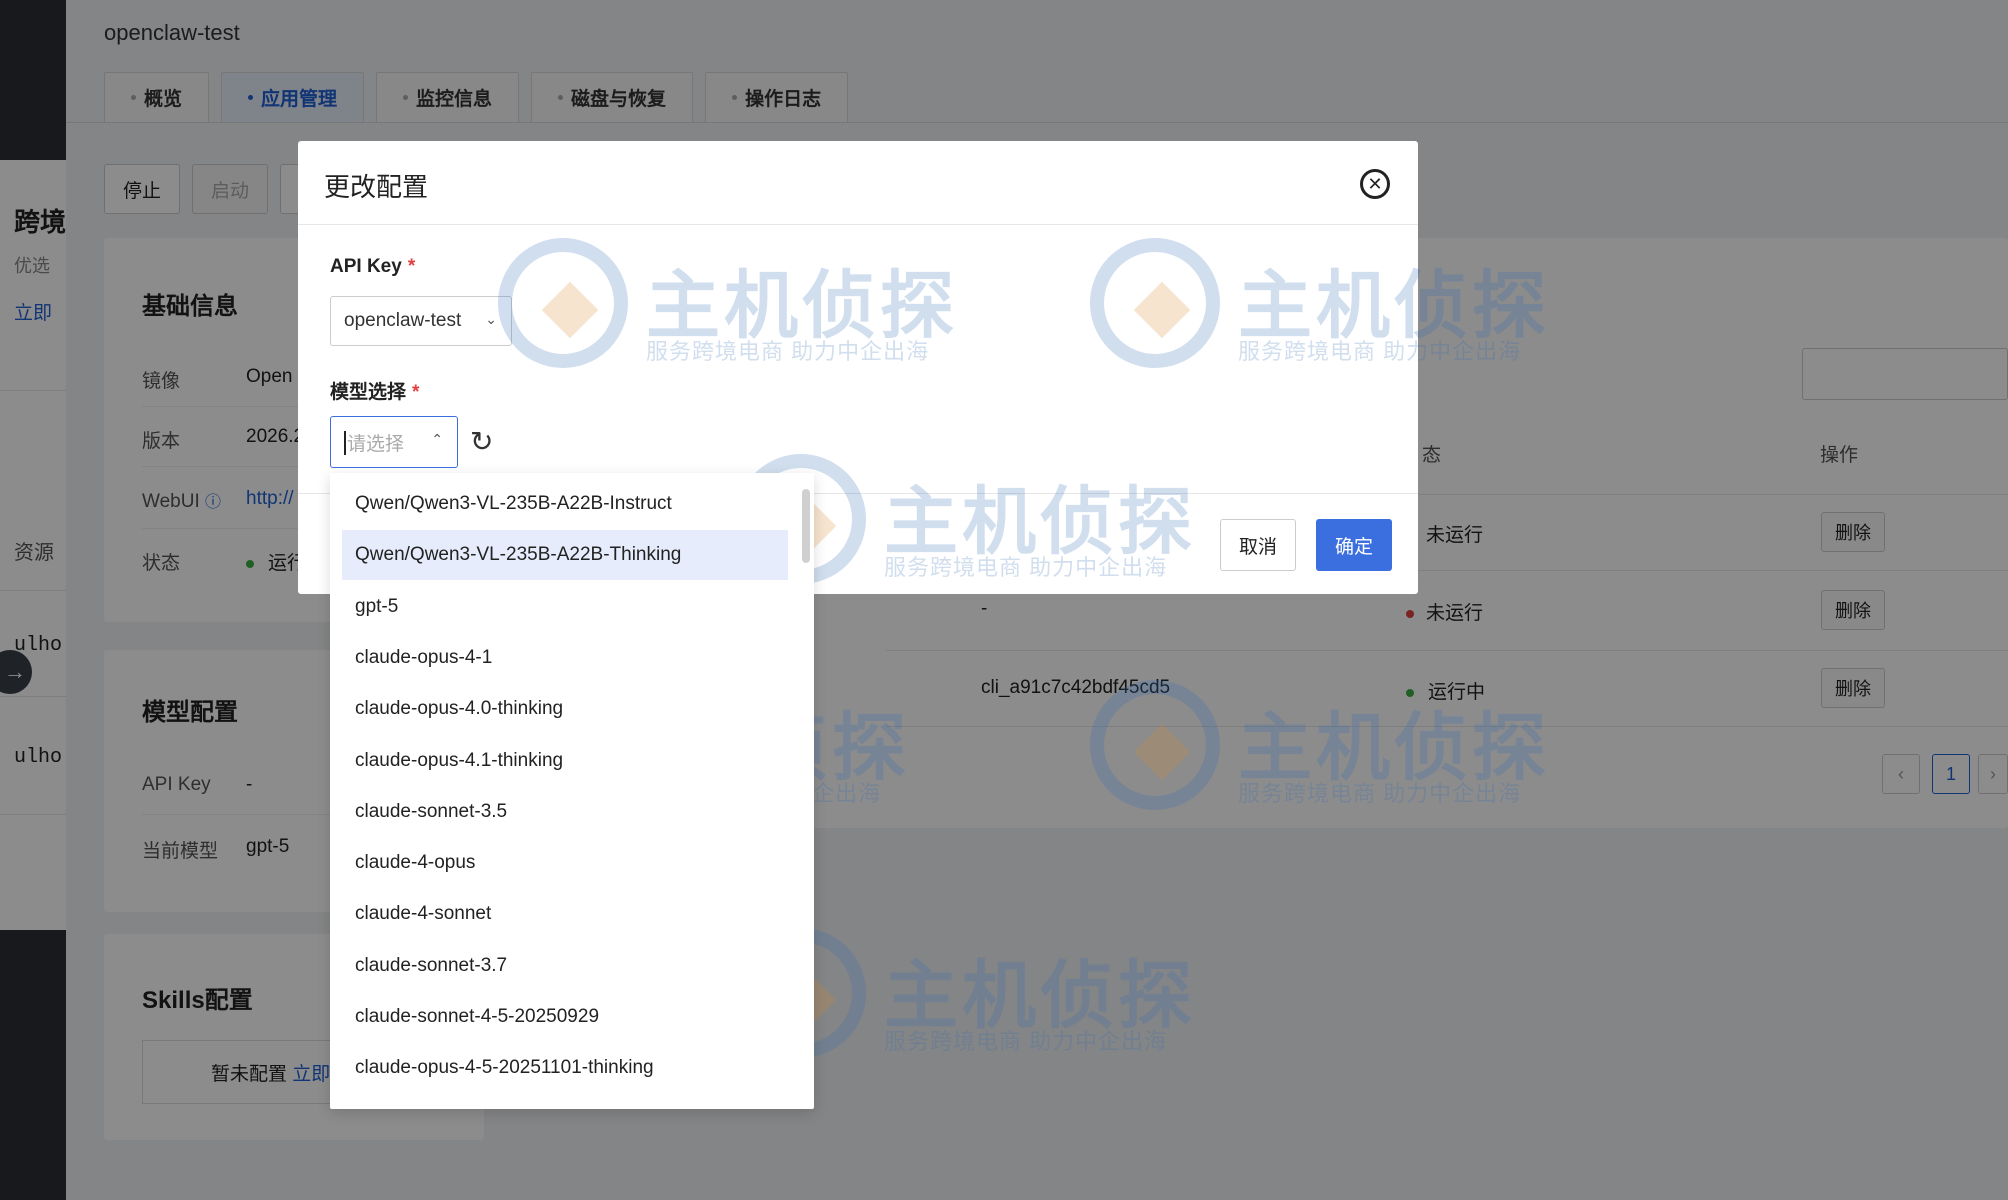  I want to click on model-field-label: 模型选择 *, so click(375, 392).